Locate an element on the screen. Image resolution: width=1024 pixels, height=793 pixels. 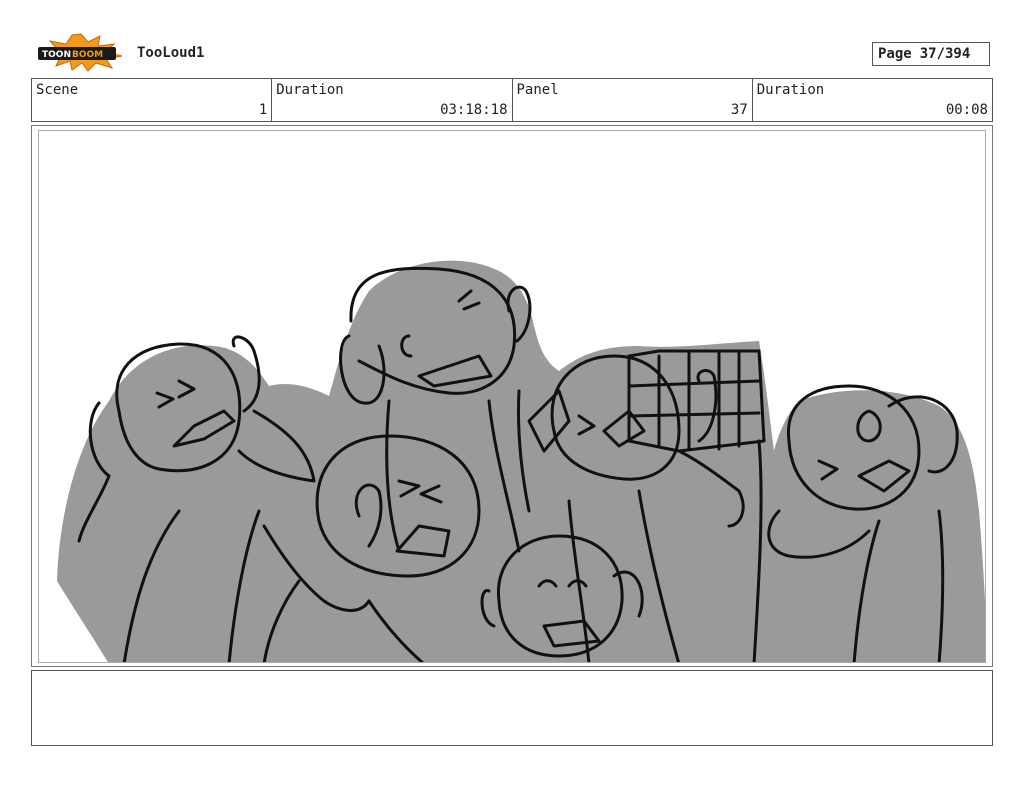
panel-label: Panel is located at coordinates (537, 90).